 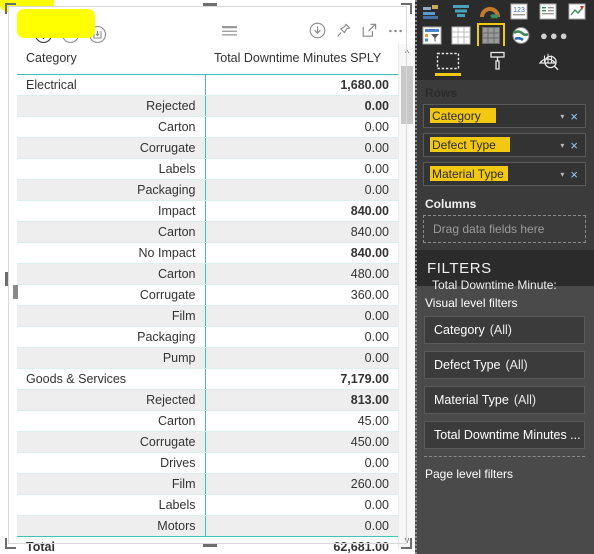 I want to click on gauge-chart-icon, so click(x=490, y=11).